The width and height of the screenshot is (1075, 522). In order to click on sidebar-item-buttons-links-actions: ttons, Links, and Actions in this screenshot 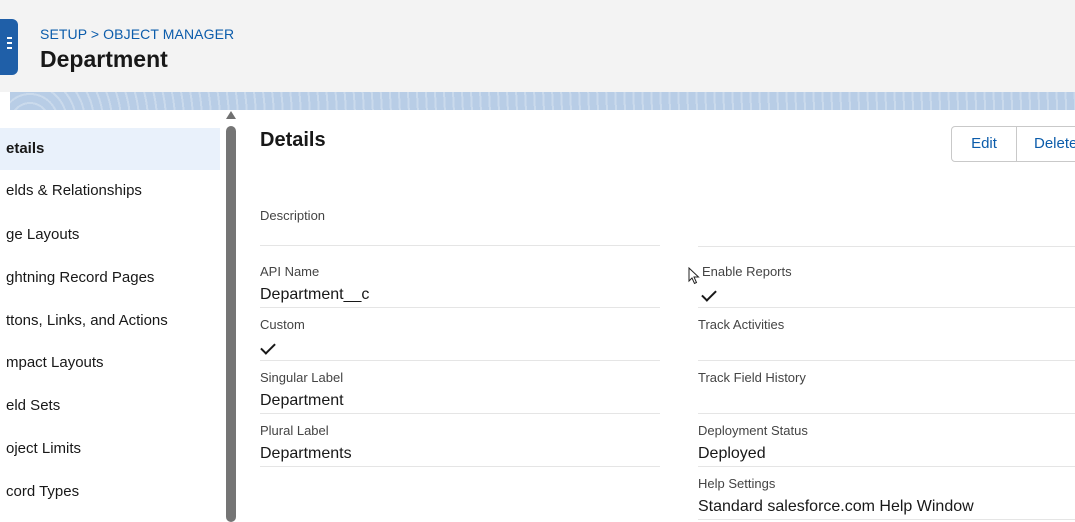, I will do `click(110, 321)`.